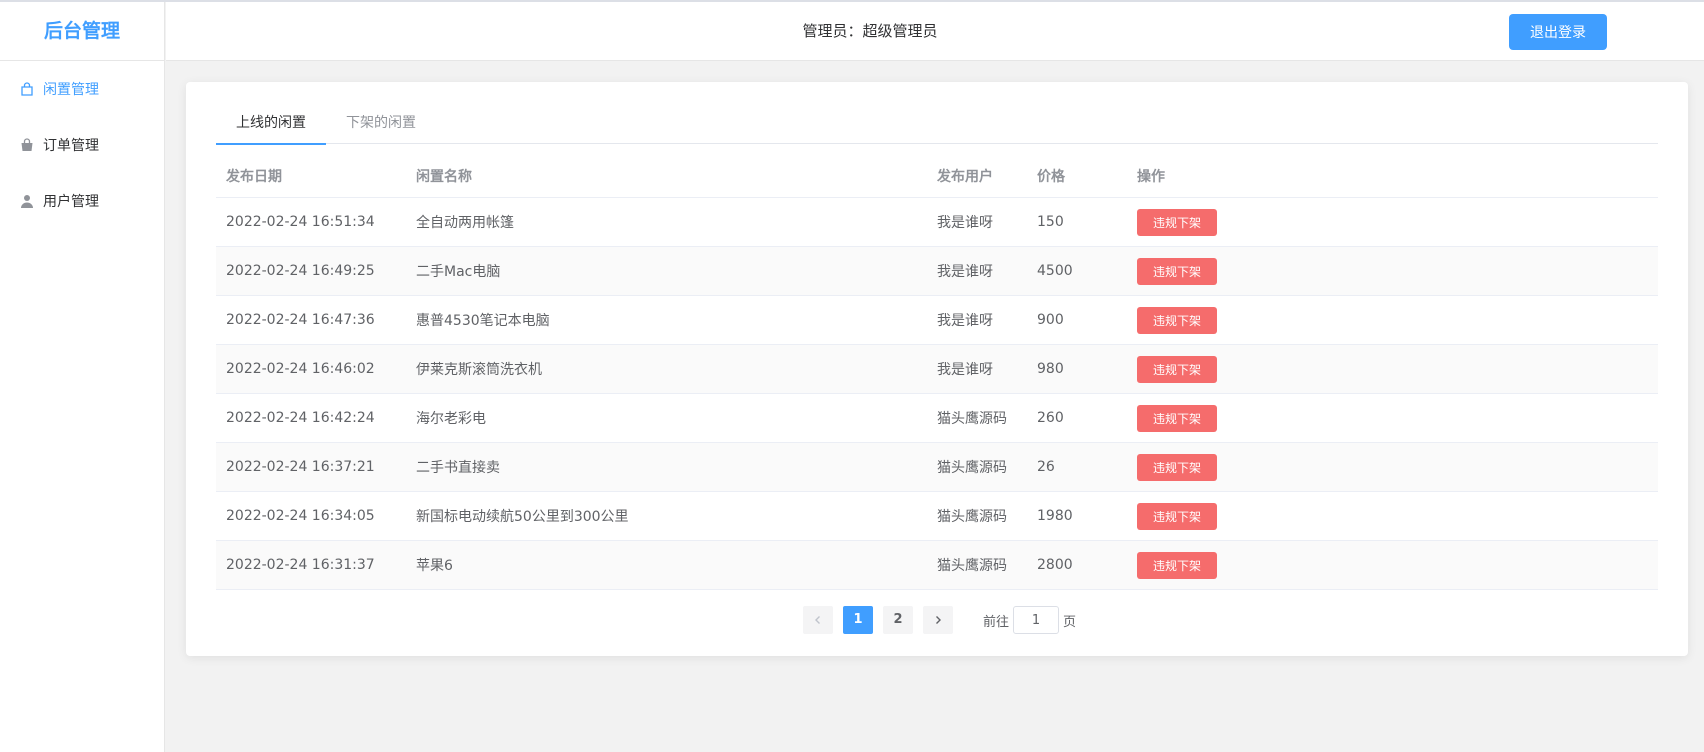  I want to click on cell-price: 4500, so click(1055, 271).